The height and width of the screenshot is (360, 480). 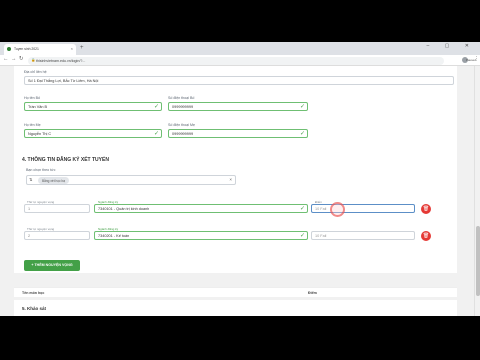 I want to click on clear-selection-icon: ×, so click(x=230, y=179).